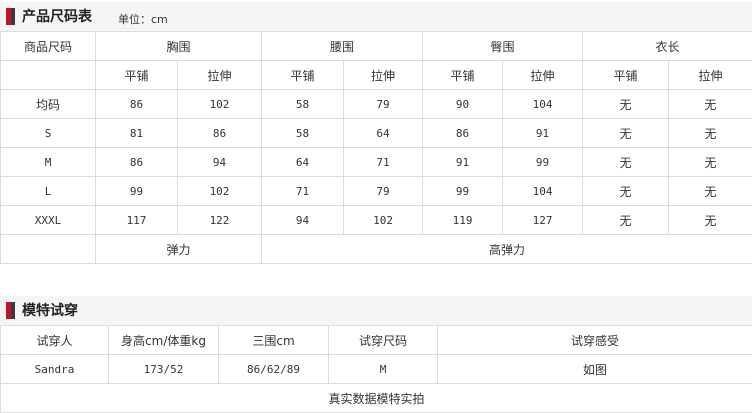 The width and height of the screenshot is (752, 413). I want to click on model-header-cell: 三围cm, so click(273, 340).